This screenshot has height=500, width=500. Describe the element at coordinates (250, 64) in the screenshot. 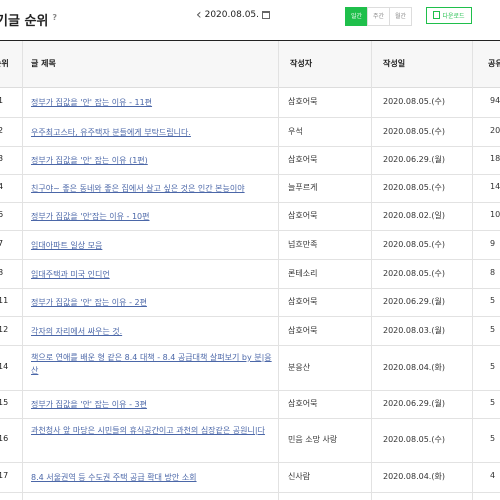

I see `table-header: 순위 글 제목 작성자 작성일 공유` at that location.